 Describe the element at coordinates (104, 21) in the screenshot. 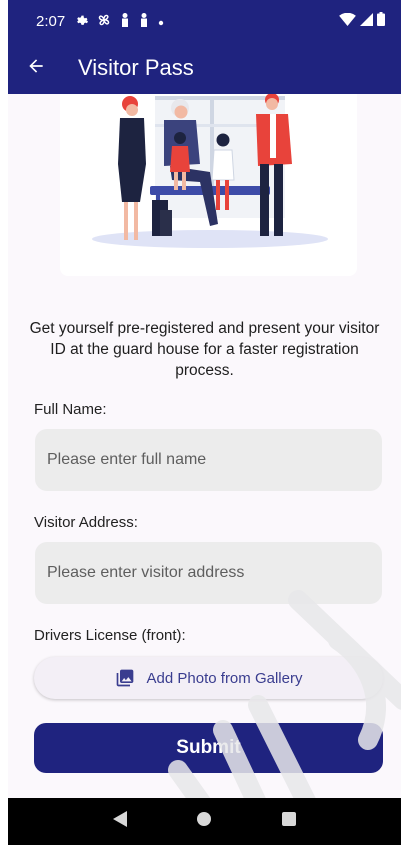

I see `fan-icon` at that location.